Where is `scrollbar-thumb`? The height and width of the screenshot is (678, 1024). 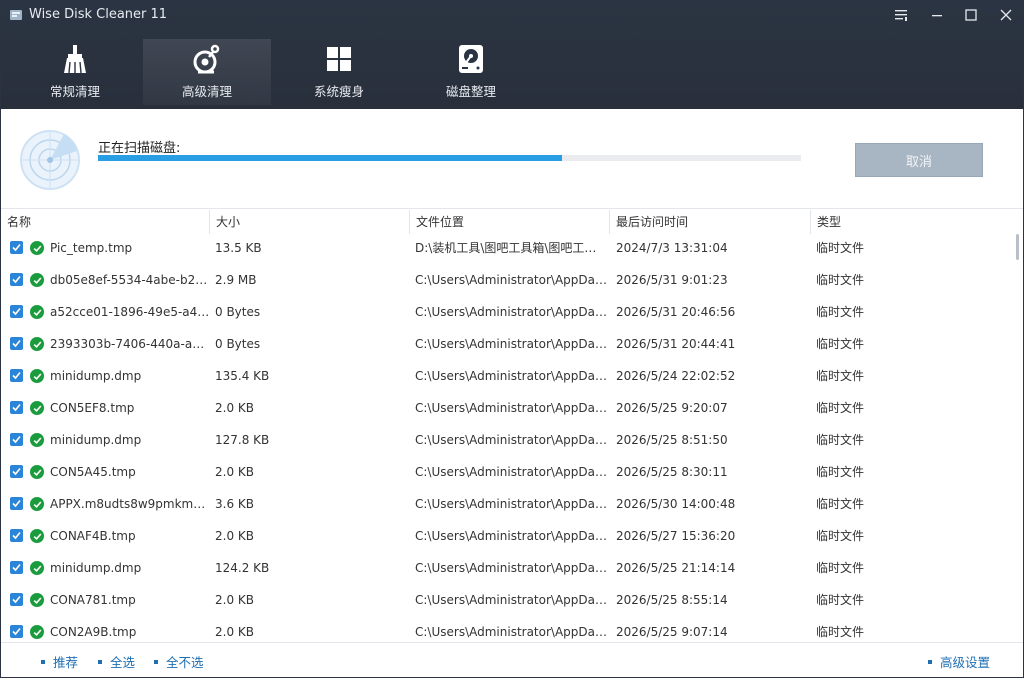
scrollbar-thumb is located at coordinates (1017, 247).